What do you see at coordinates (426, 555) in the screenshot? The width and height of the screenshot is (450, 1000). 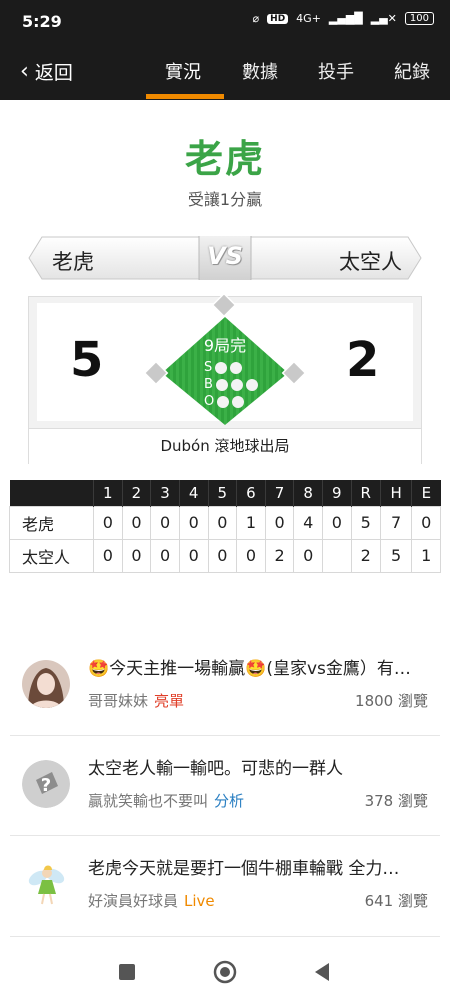 I see `score-cell: 1` at bounding box center [426, 555].